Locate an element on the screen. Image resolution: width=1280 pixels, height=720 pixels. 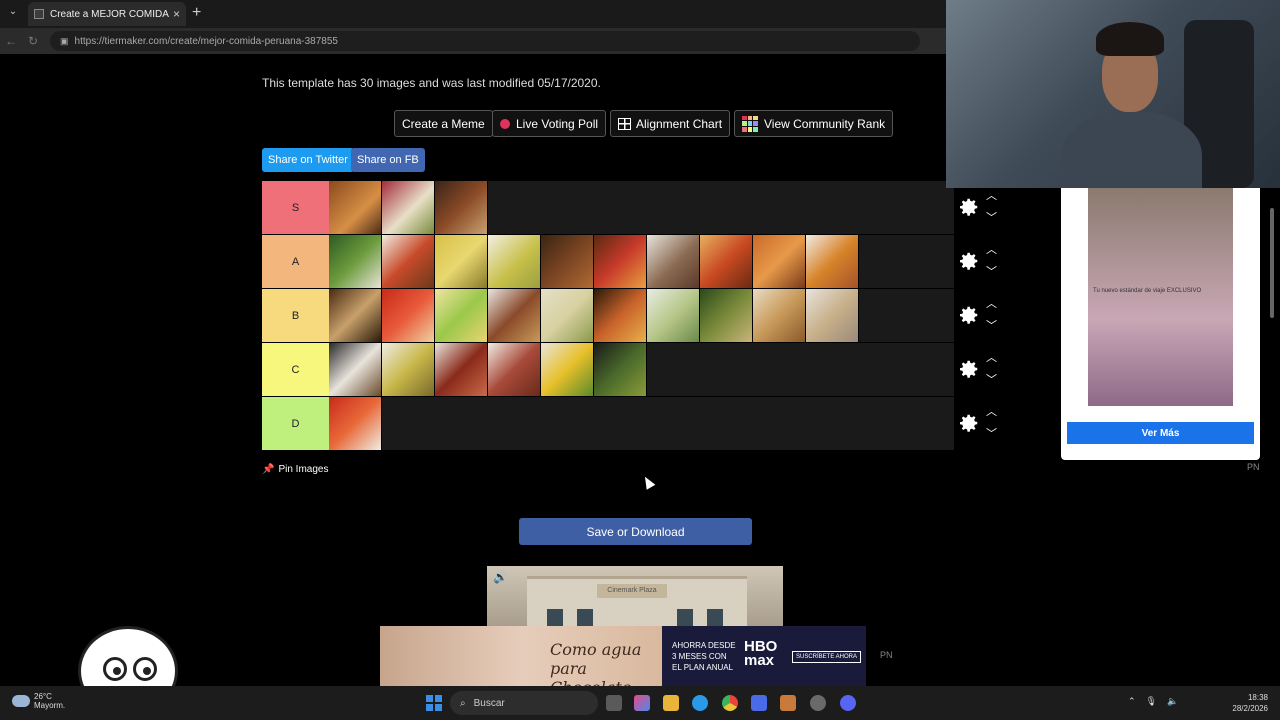
tab-close-icon: × is located at coordinates (176, 14).